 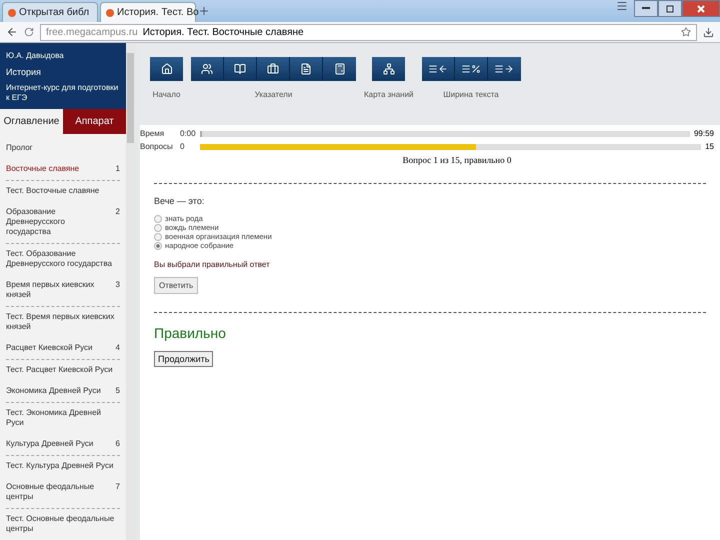 What do you see at coordinates (188, 133) in the screenshot?
I see `bar-start: 0:00` at bounding box center [188, 133].